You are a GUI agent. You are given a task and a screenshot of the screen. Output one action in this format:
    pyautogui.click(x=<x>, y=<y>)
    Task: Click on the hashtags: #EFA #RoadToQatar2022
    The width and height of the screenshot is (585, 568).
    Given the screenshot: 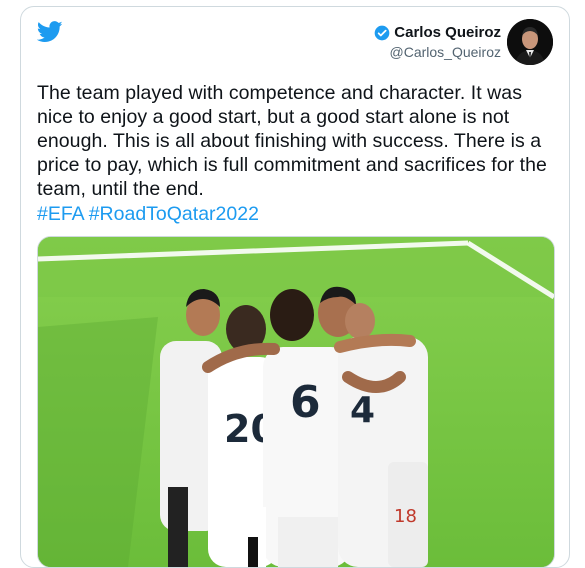 What is the action you would take?
    pyautogui.click(x=150, y=214)
    